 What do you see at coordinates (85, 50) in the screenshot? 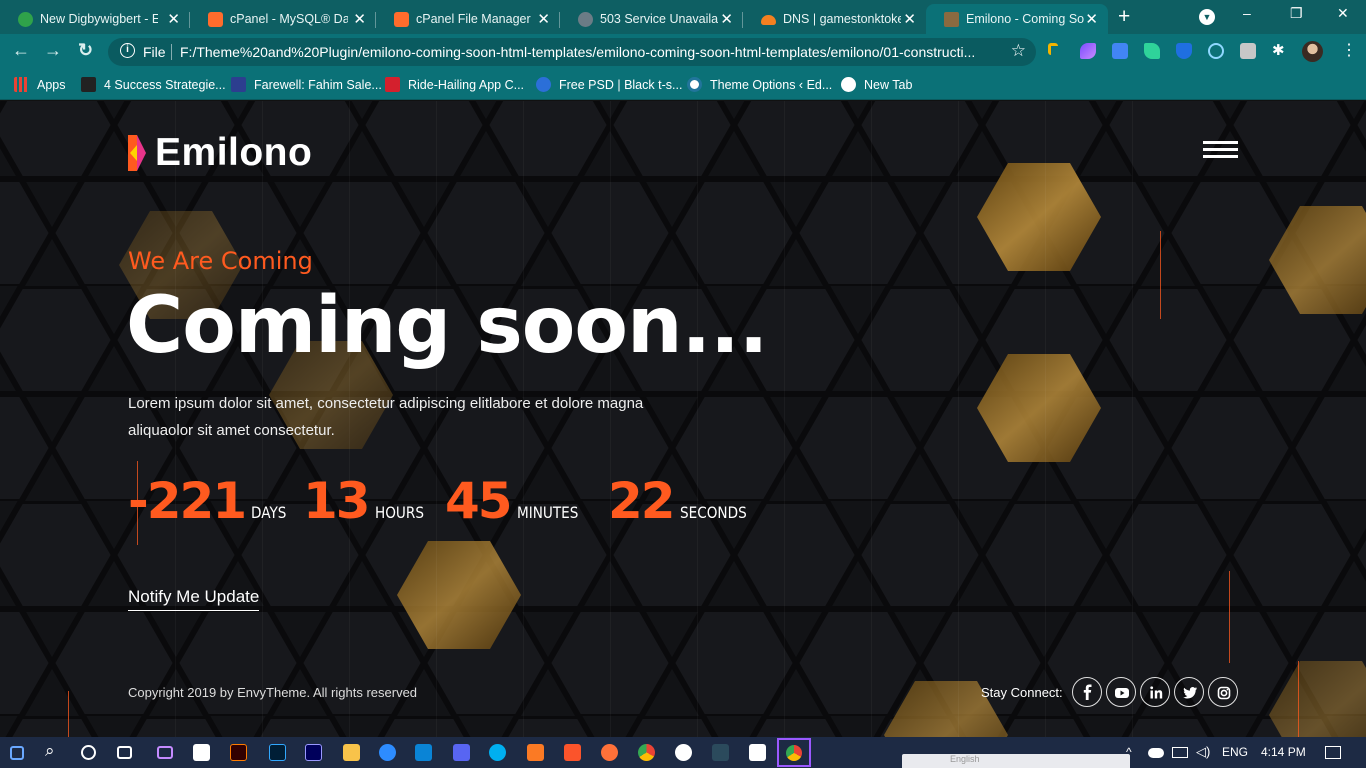
I see `reload-button: ↻` at bounding box center [85, 50].